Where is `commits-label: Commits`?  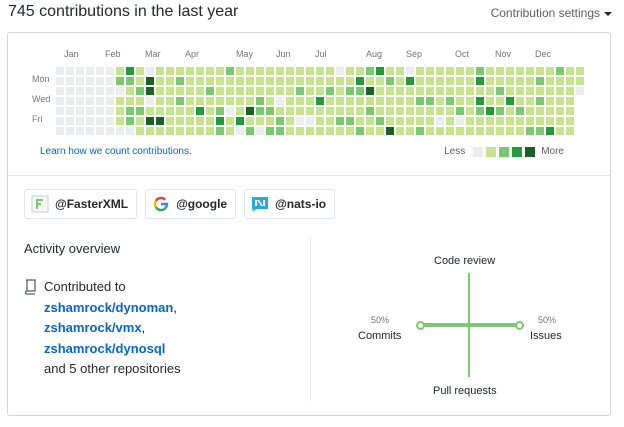 commits-label: Commits is located at coordinates (380, 336).